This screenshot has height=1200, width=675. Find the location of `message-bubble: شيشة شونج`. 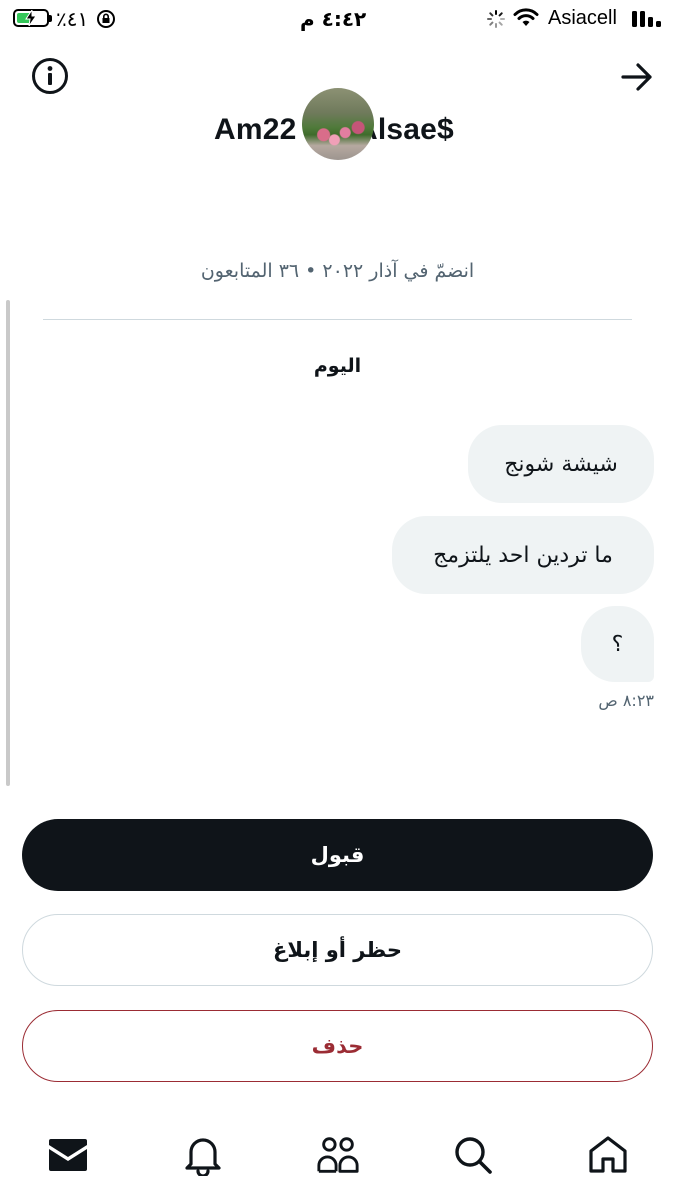

message-bubble: شيشة شونج is located at coordinates (561, 464).